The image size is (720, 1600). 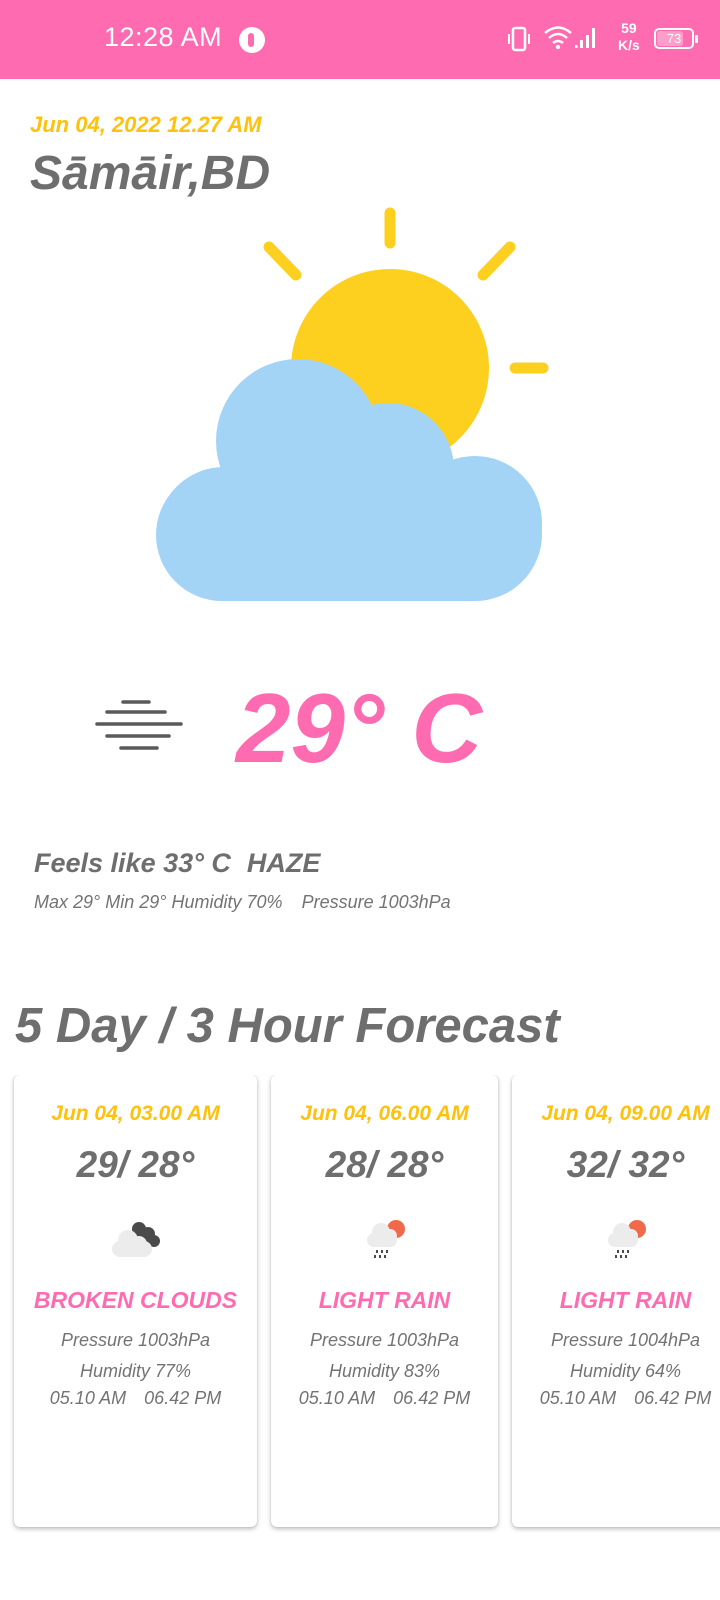 What do you see at coordinates (146, 124) in the screenshot?
I see `current-datetime: Jun 04, 2022 12.27 AM` at bounding box center [146, 124].